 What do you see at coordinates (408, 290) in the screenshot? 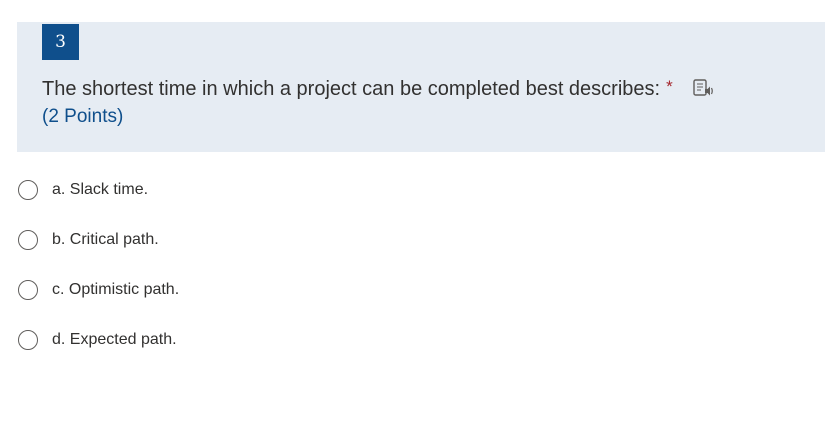
I see `option-c: c. Optimistic path.` at bounding box center [408, 290].